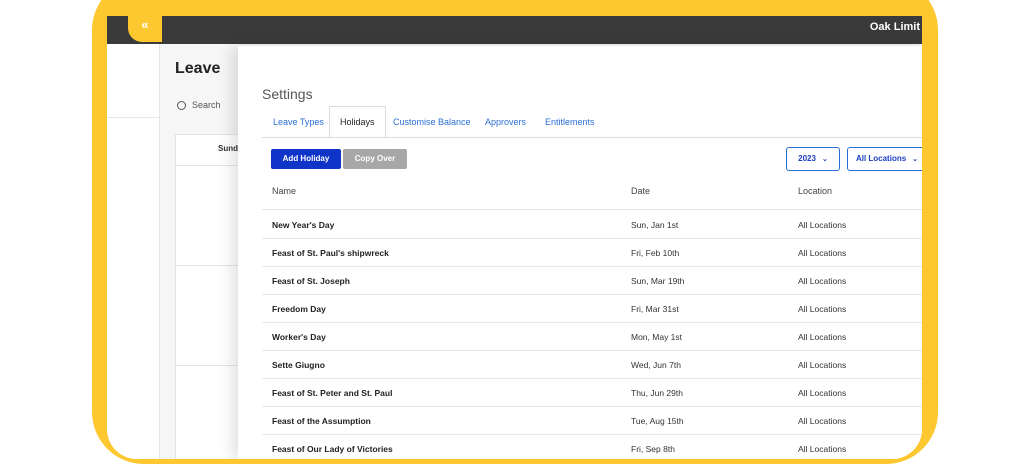  What do you see at coordinates (284, 191) in the screenshot?
I see `column-header-name: Name` at bounding box center [284, 191].